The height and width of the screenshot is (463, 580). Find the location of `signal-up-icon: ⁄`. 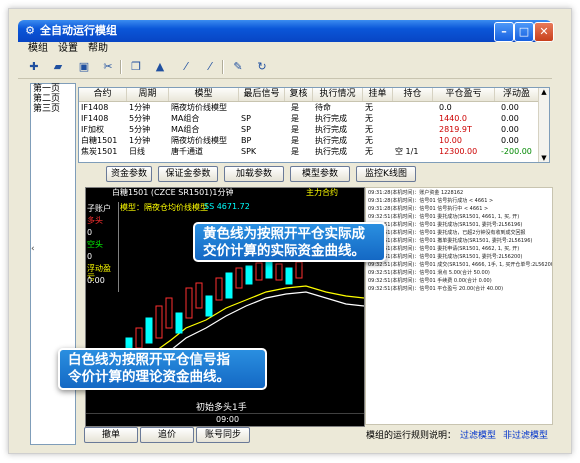

signal-up-icon: ⁄ is located at coordinates (186, 67).